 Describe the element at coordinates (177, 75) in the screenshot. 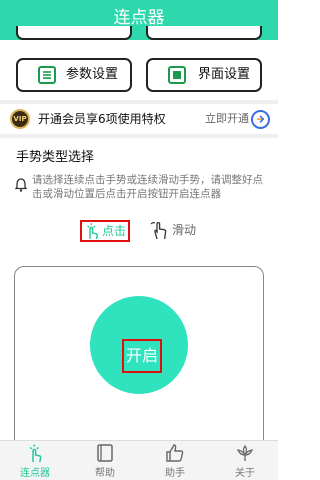

I see `square-icon` at that location.